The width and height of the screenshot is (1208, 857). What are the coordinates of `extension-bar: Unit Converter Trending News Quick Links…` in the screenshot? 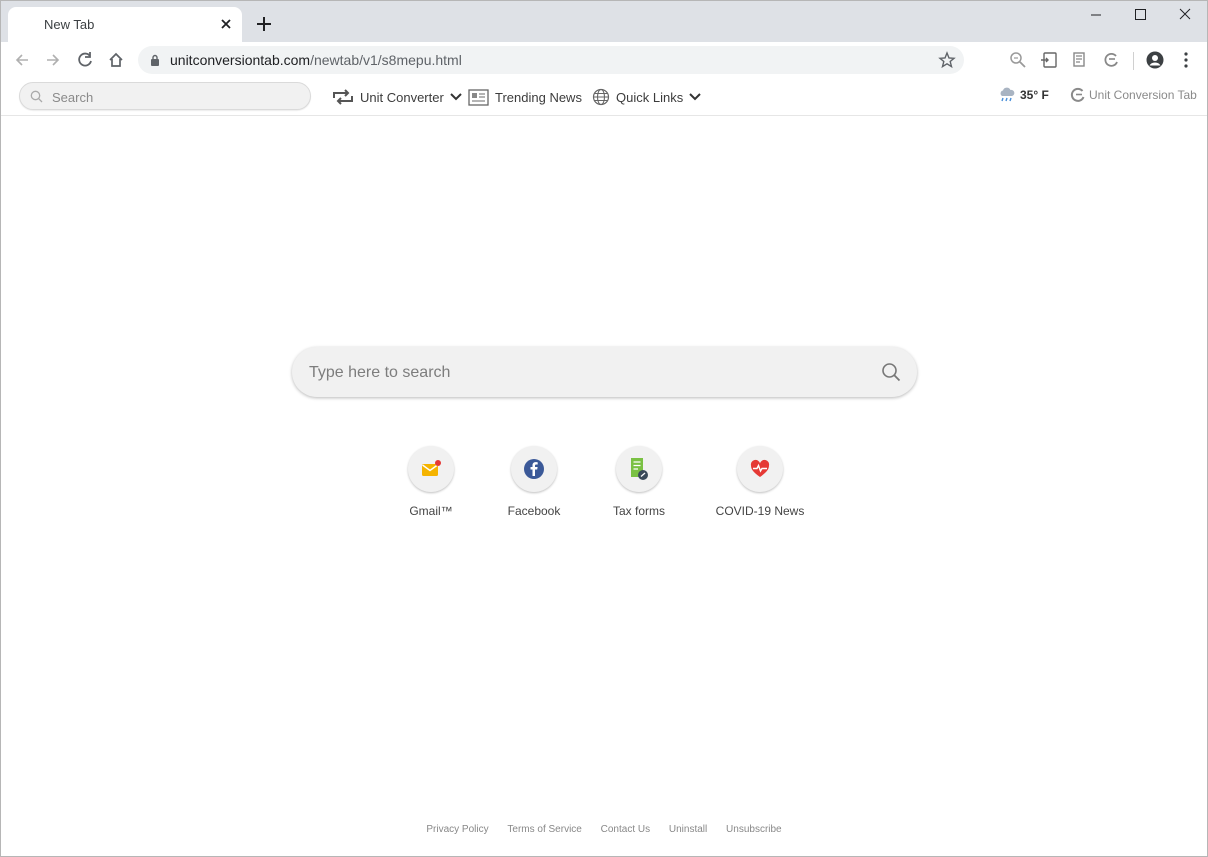 It's located at (604, 97).